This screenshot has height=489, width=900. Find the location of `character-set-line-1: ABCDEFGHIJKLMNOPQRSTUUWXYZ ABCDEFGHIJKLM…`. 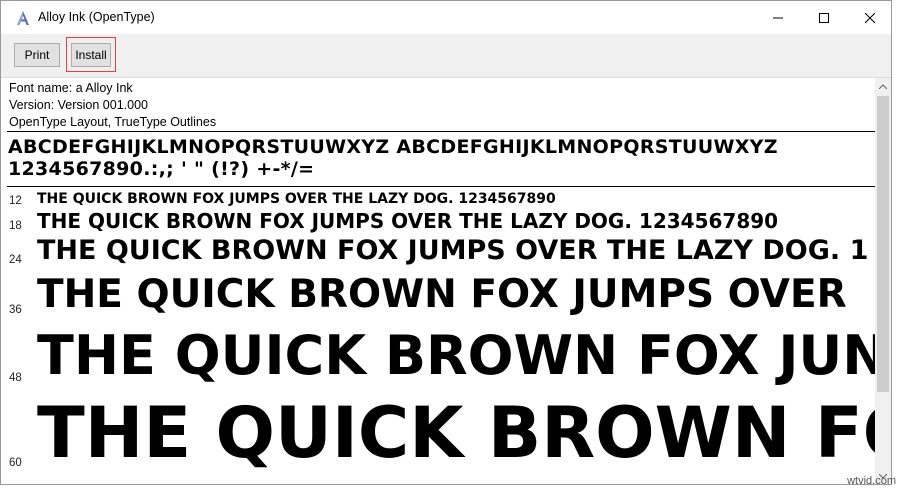

character-set-line-1: ABCDEFGHIJKLMNOPQRSTUUWXYZ ABCDEFGHIJKLM… is located at coordinates (393, 147).